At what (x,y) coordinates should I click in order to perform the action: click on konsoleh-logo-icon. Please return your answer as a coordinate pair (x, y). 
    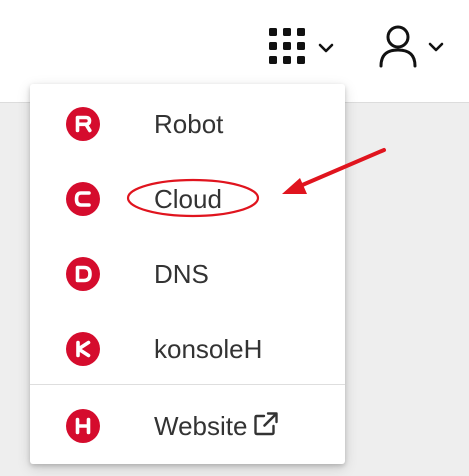
    Looking at the image, I should click on (83, 349).